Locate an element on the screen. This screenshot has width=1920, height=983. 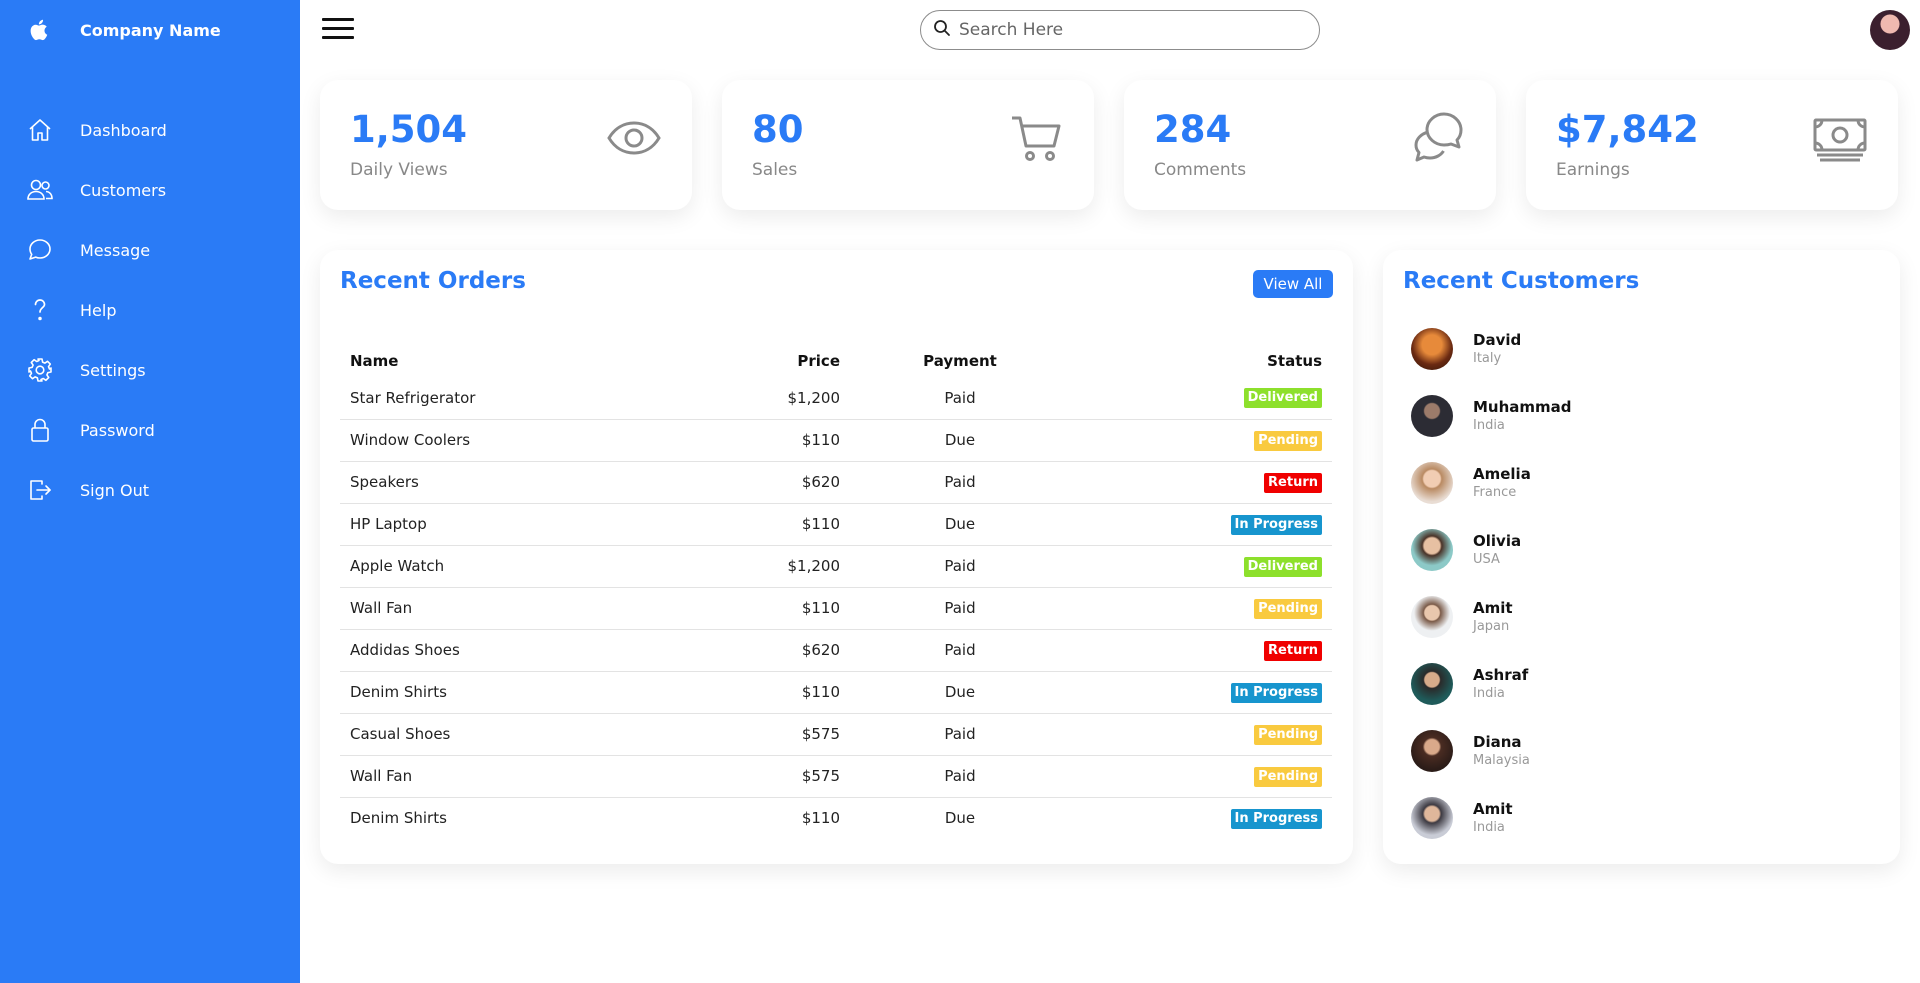
sidebar-item-label: Help is located at coordinates (98, 310).